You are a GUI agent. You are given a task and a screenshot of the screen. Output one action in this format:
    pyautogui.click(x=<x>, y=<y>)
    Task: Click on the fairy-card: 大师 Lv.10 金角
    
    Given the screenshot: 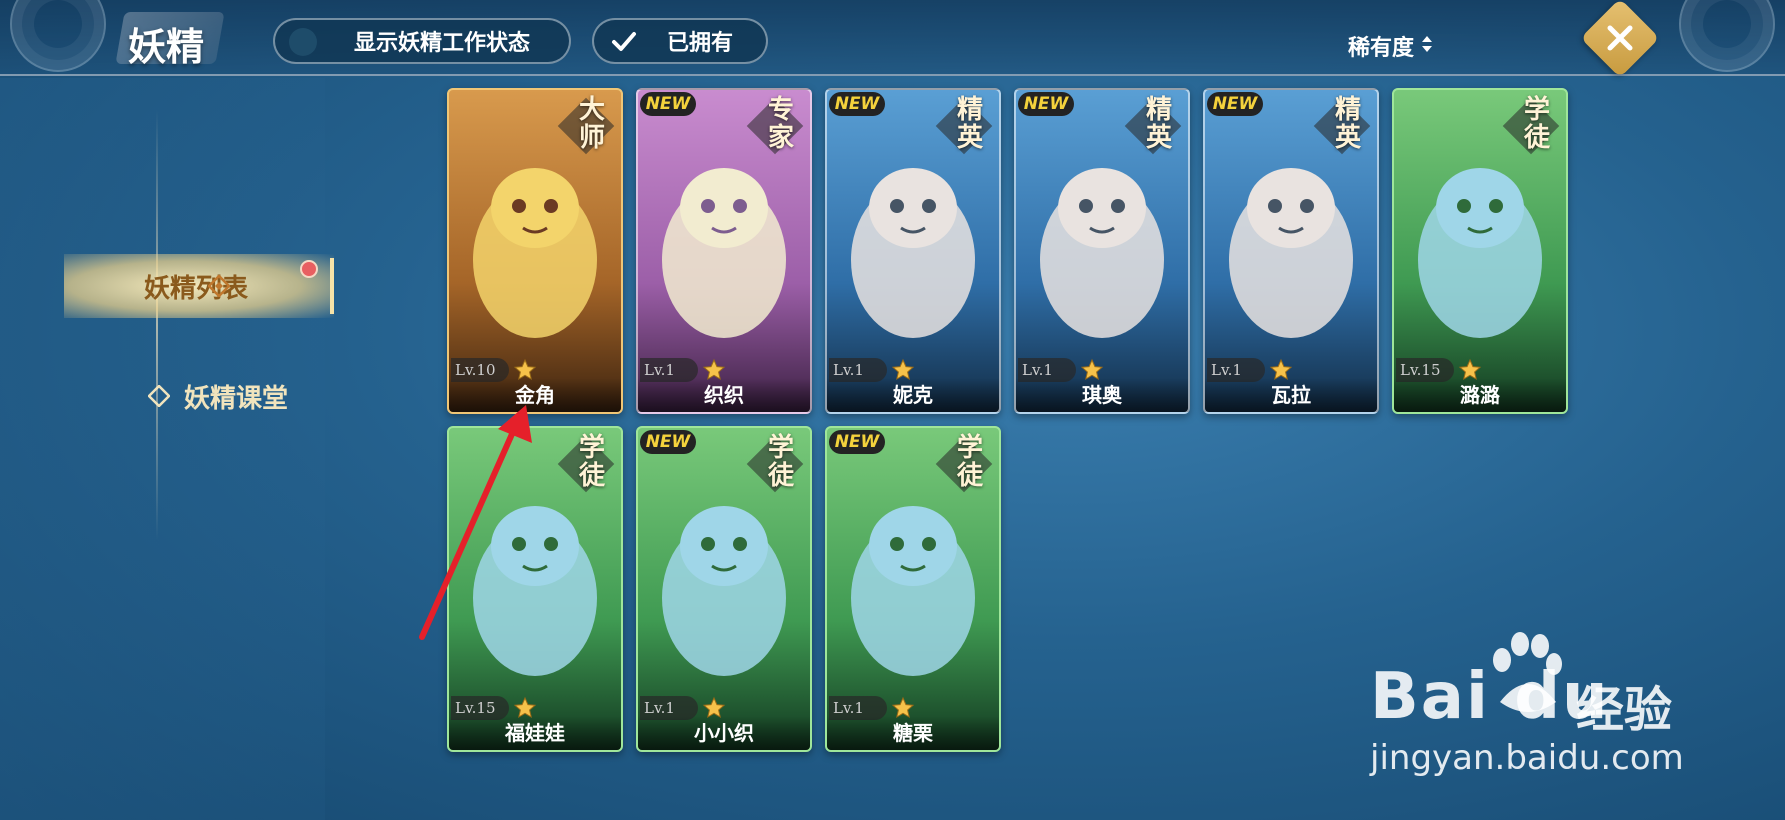 What is the action you would take?
    pyautogui.click(x=535, y=251)
    